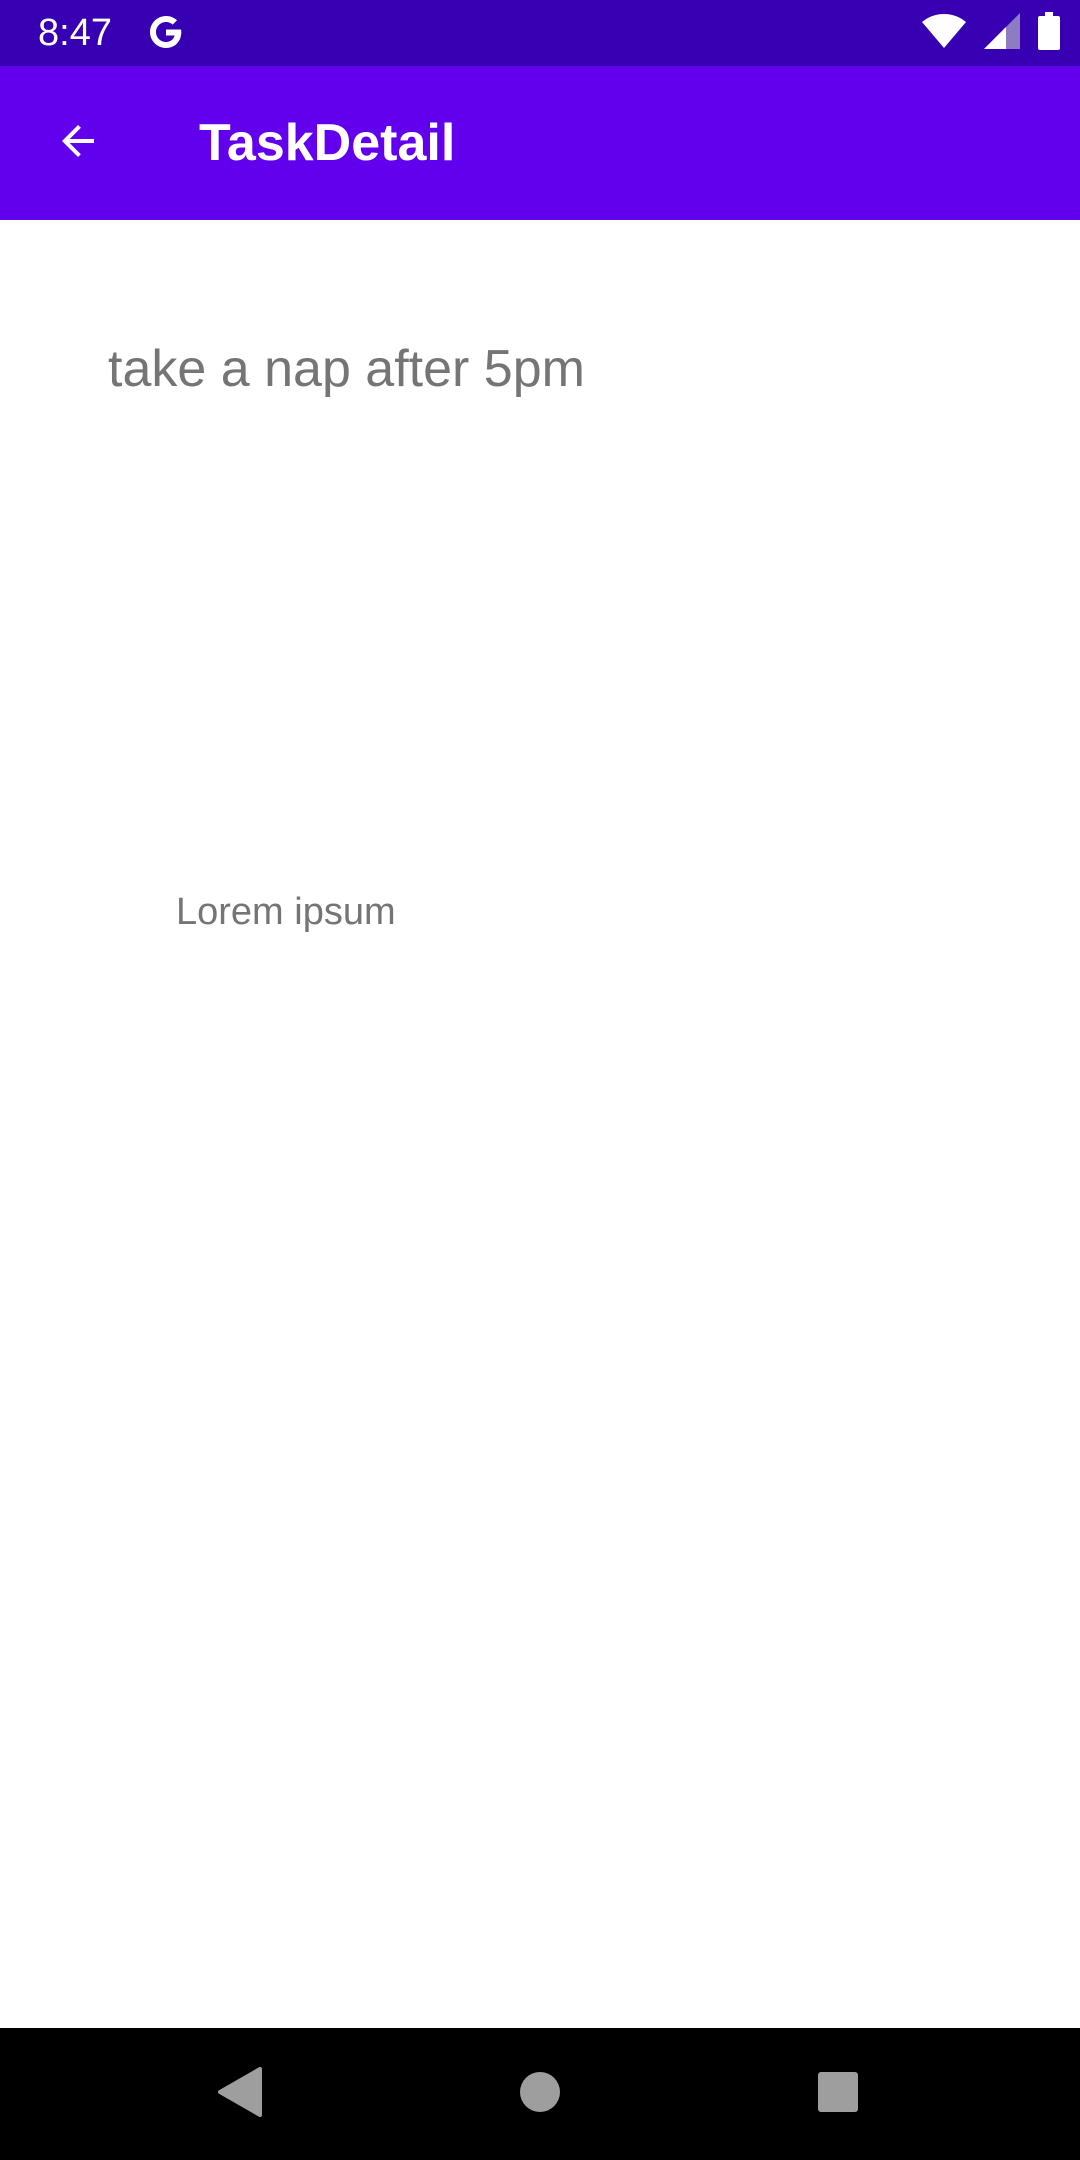 The width and height of the screenshot is (1080, 2160). What do you see at coordinates (540, 143) in the screenshot?
I see `app-bar: TaskDetail` at bounding box center [540, 143].